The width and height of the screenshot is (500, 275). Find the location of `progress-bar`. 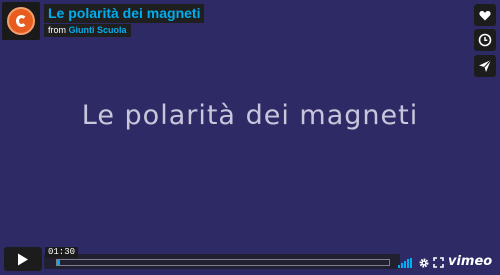

progress-bar is located at coordinates (223, 262).